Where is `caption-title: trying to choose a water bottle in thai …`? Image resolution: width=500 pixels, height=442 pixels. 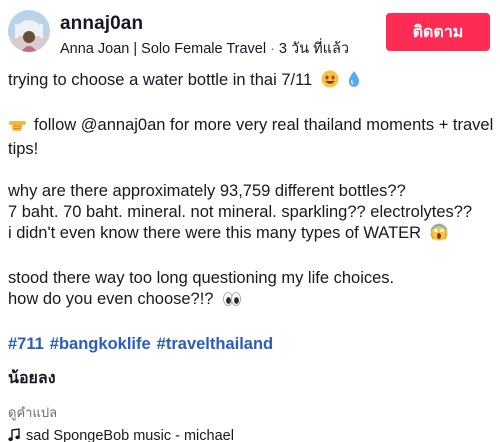 caption-title: trying to choose a water bottle in thai … is located at coordinates (160, 80).